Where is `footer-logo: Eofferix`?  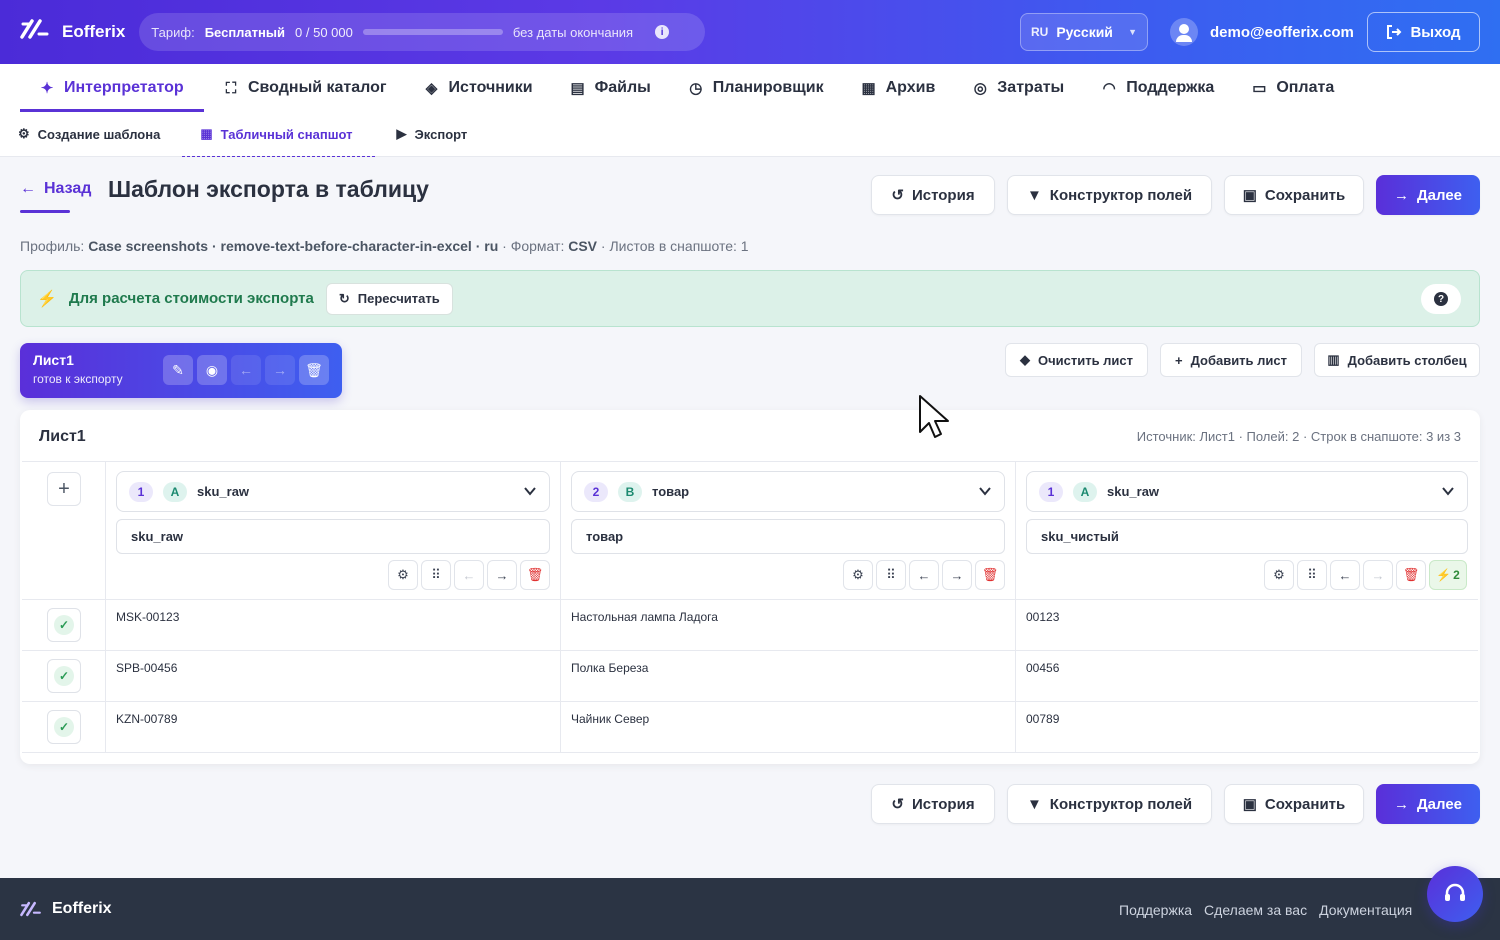
footer-logo: Eofferix is located at coordinates (66, 909).